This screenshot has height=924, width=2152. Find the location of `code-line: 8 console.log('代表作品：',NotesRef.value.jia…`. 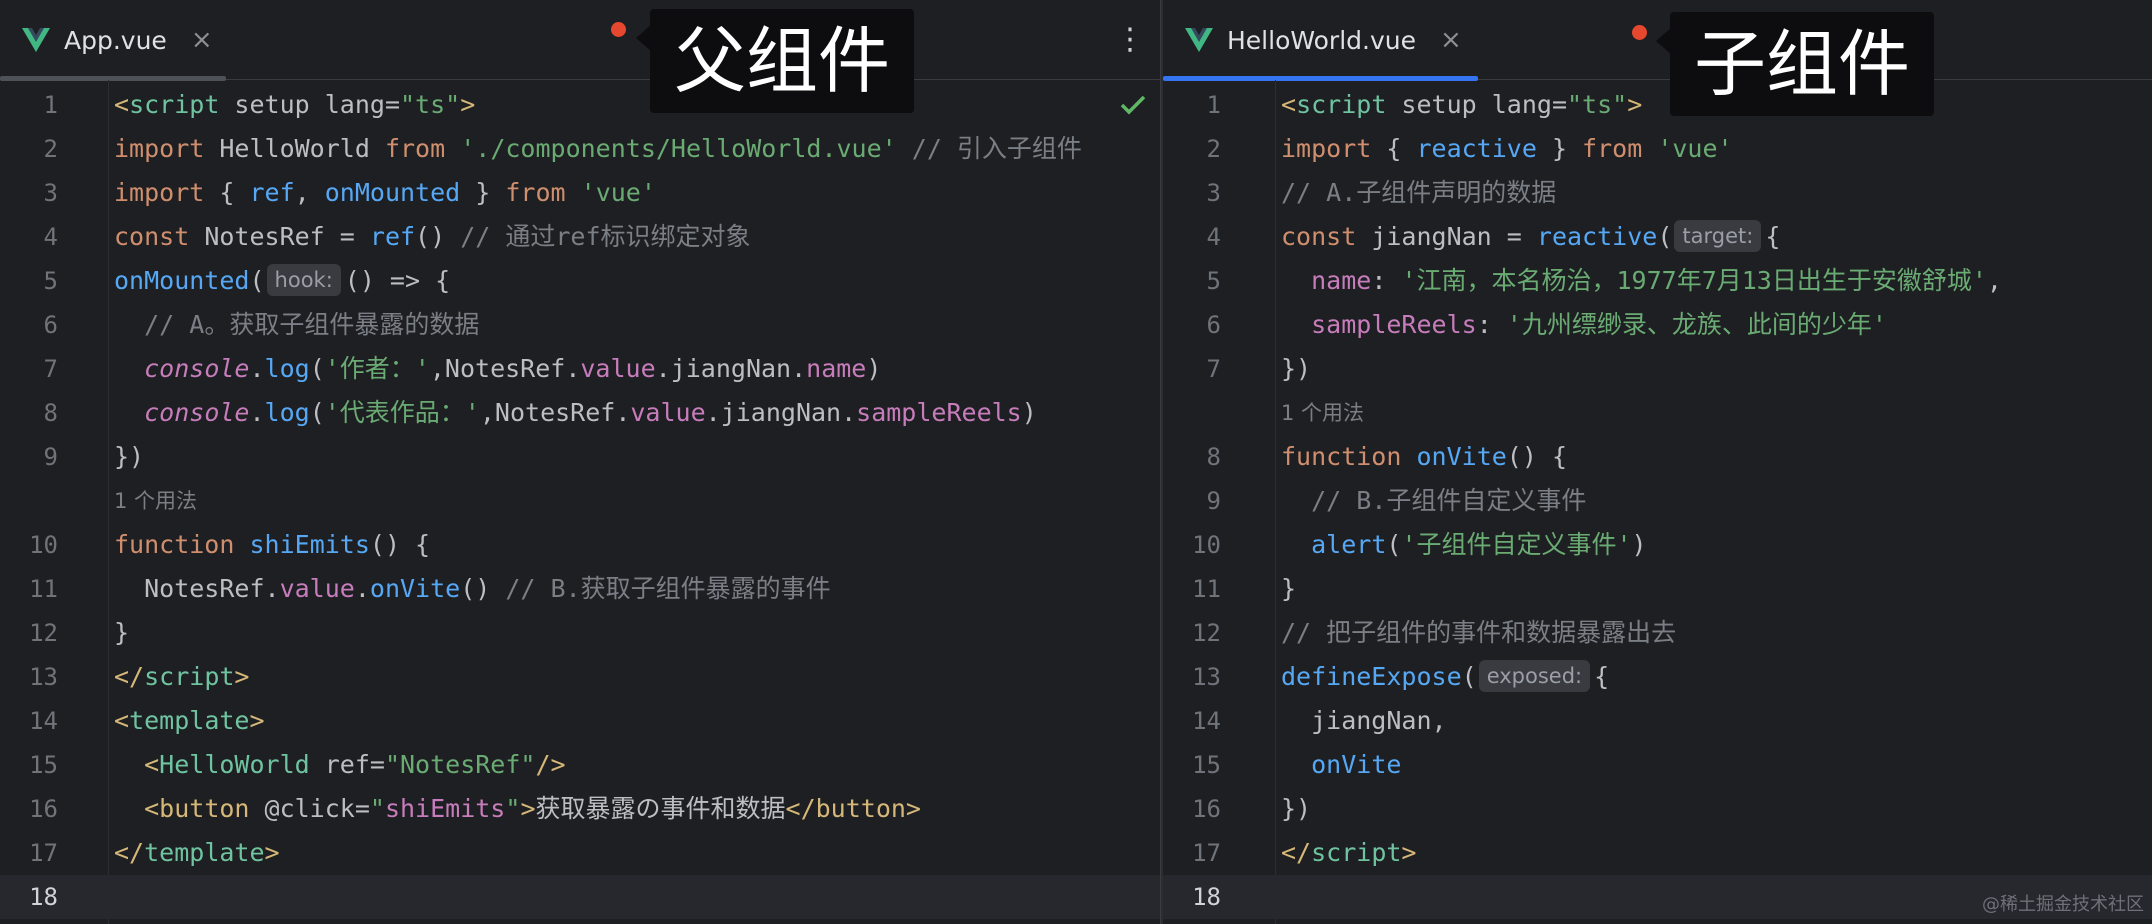

code-line: 8 console.log('代表作品：',NotesRef.value.jia… is located at coordinates (580, 413).